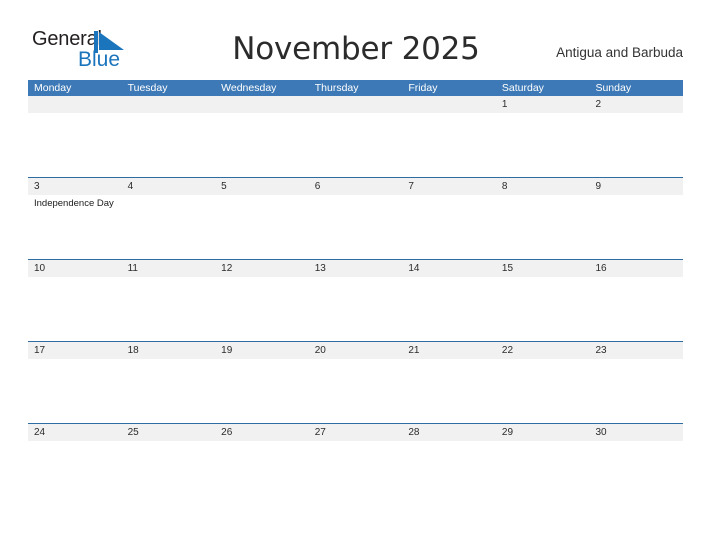 The width and height of the screenshot is (712, 550). I want to click on weekday-header-monday: Monday, so click(53, 88).